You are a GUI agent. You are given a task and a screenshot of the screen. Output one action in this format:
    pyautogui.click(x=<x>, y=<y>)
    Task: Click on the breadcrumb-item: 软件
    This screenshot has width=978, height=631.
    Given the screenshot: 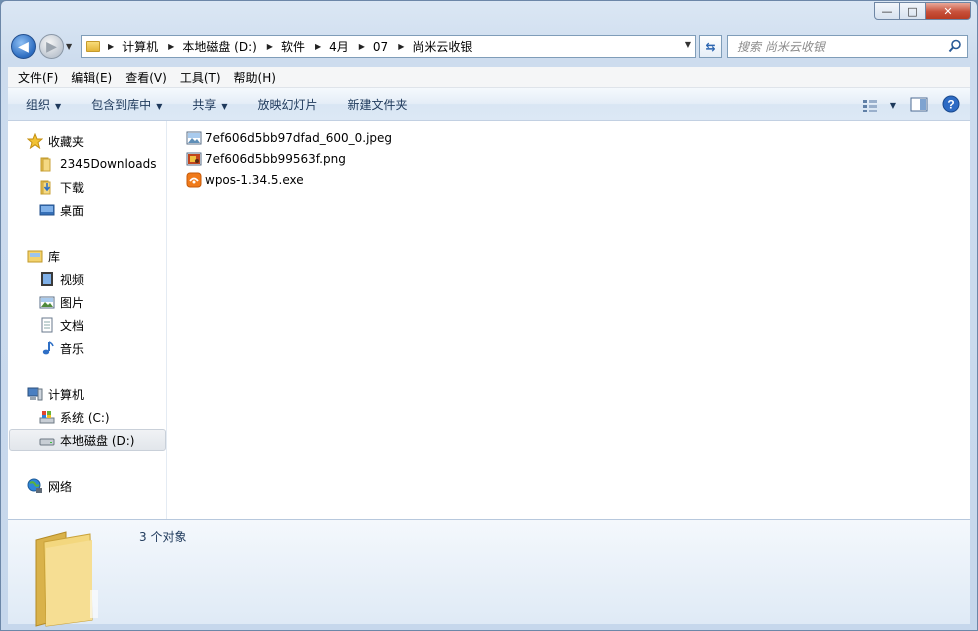 What is the action you would take?
    pyautogui.click(x=293, y=46)
    